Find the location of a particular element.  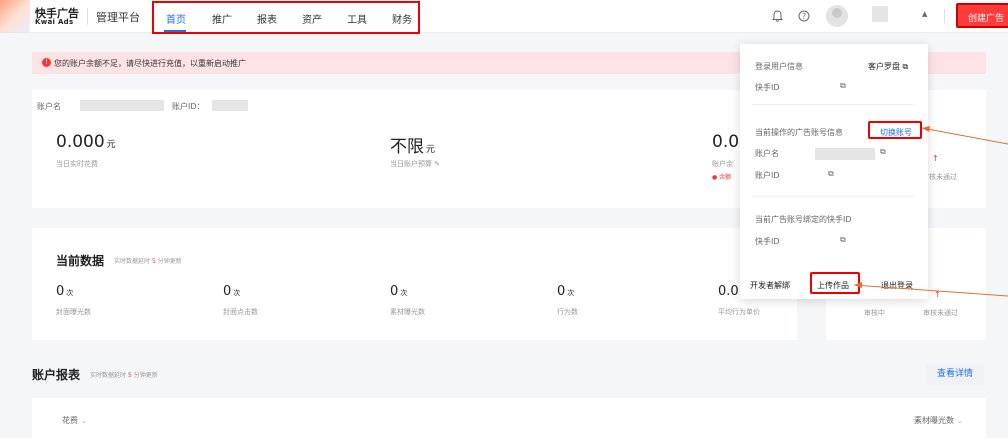

budget-label: 当日账户预算 ✎ is located at coordinates (415, 164).